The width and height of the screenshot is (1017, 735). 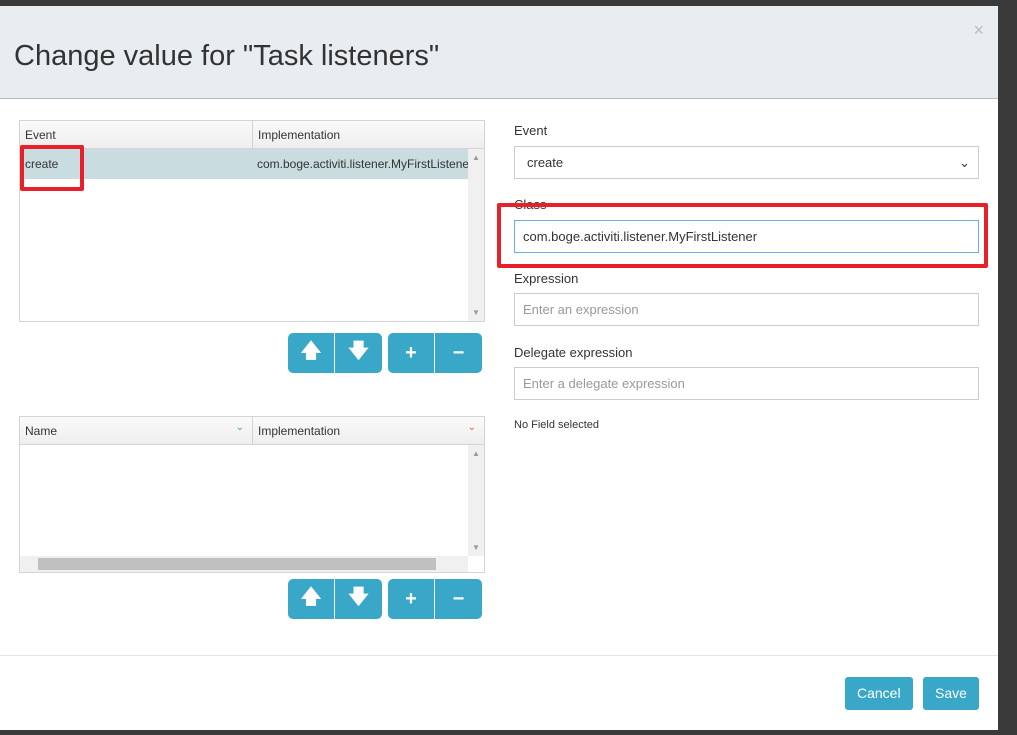 I want to click on no-field-text: No Field selected, so click(x=556, y=425).